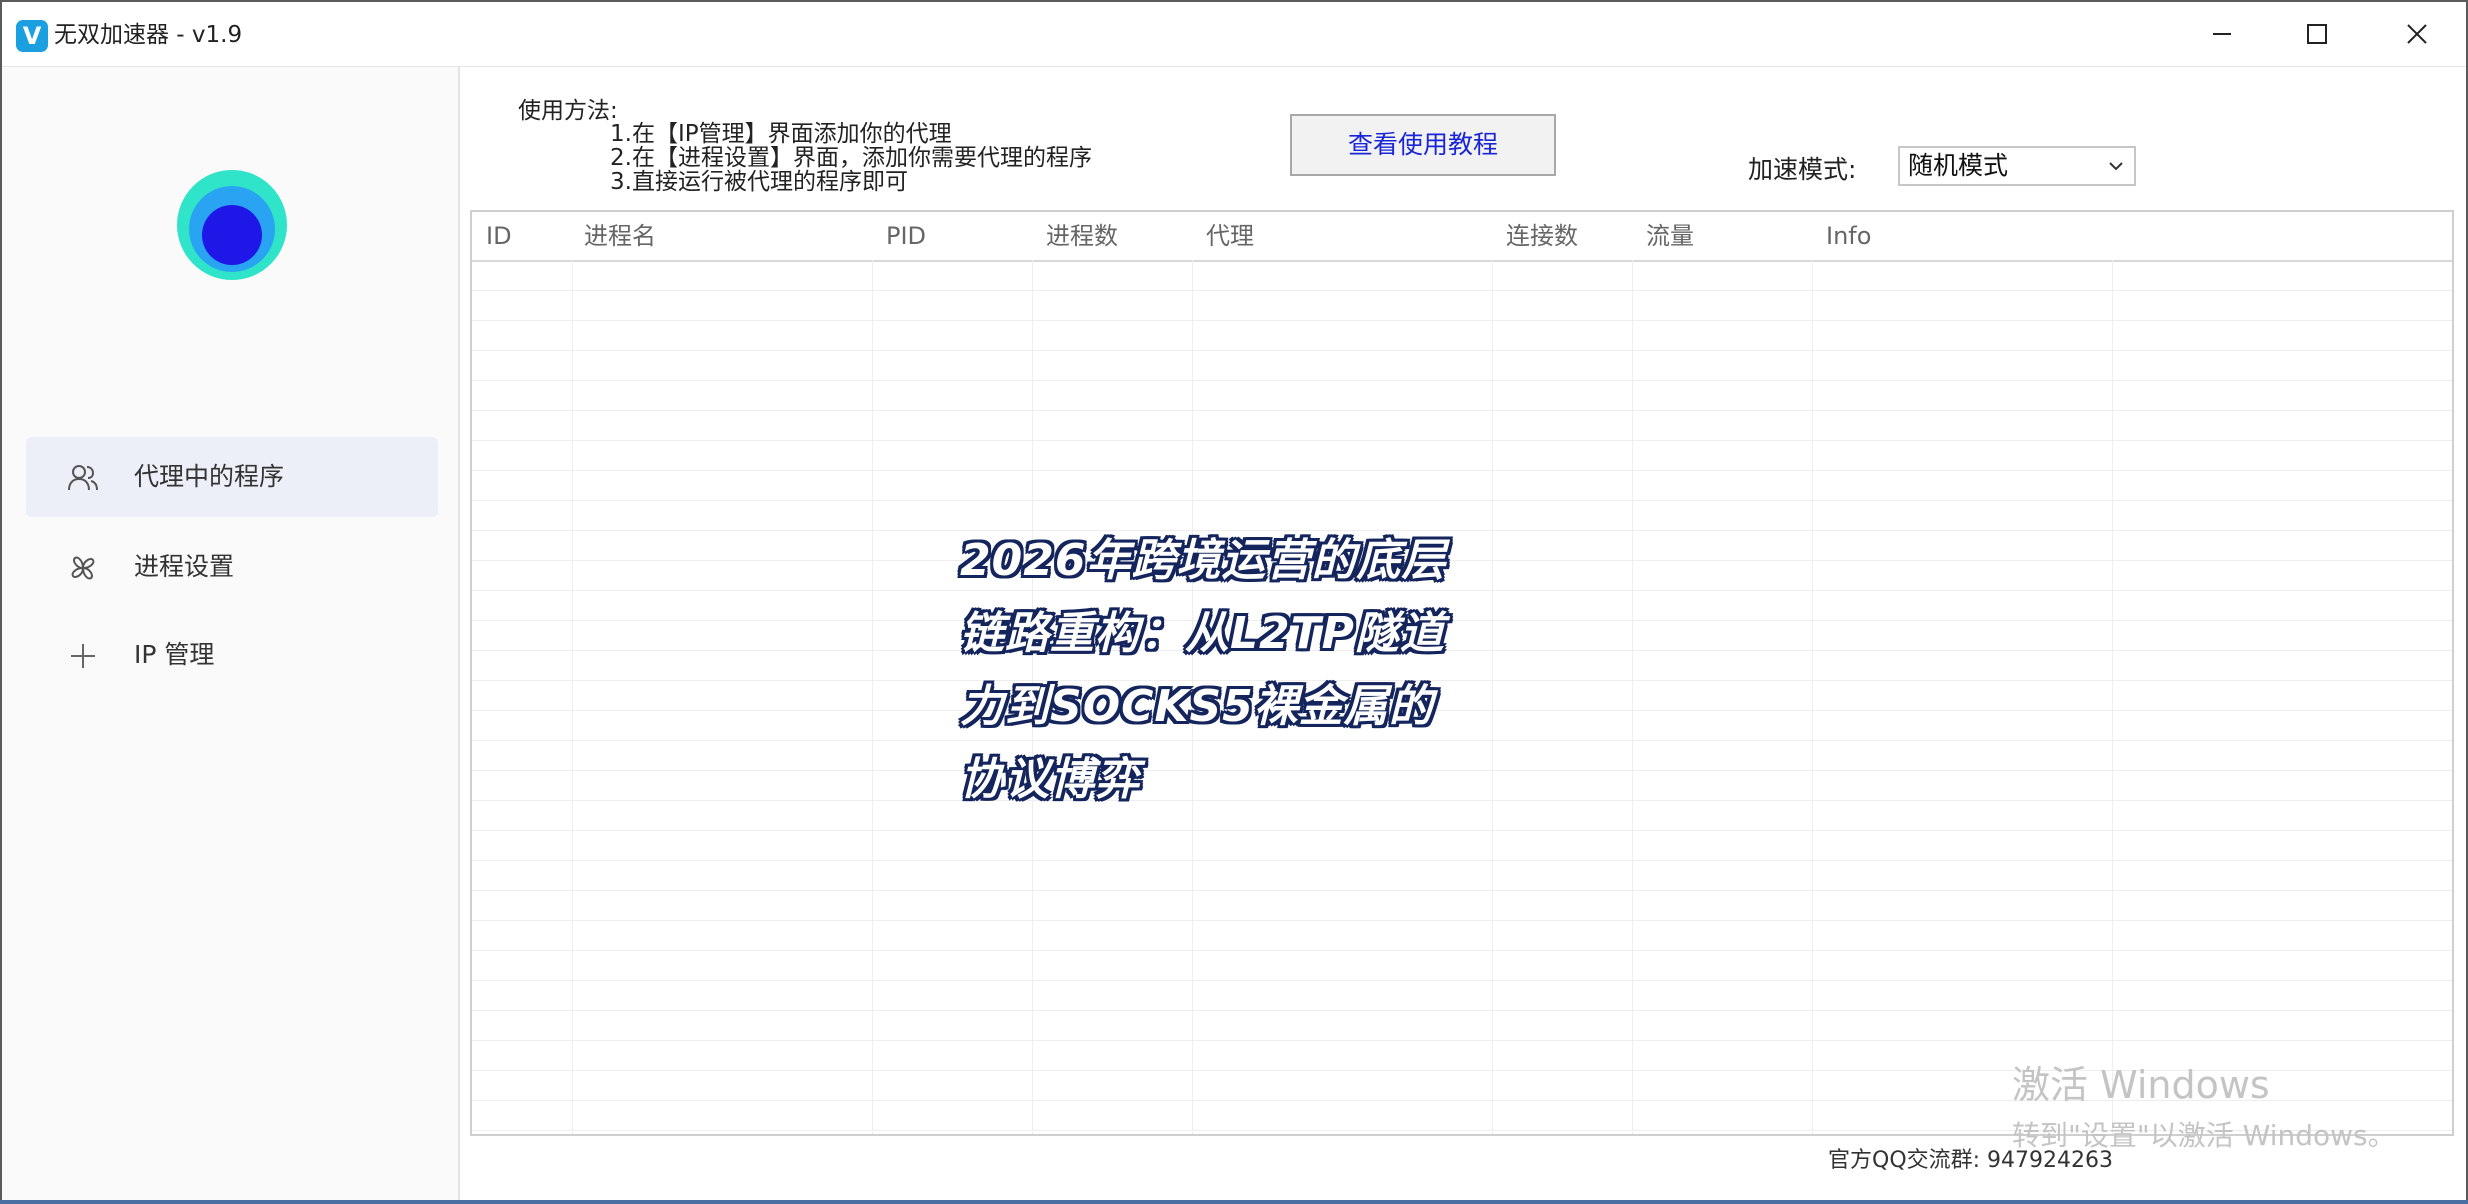  Describe the element at coordinates (1234, 1202) in the screenshot. I see `taskbar-edge` at that location.